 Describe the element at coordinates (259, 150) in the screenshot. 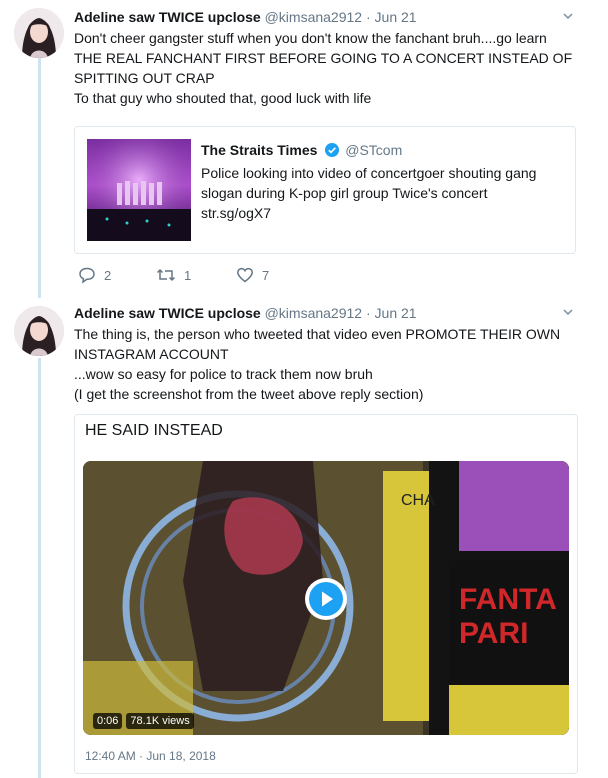

I see `source-name: The Straits Times` at that location.